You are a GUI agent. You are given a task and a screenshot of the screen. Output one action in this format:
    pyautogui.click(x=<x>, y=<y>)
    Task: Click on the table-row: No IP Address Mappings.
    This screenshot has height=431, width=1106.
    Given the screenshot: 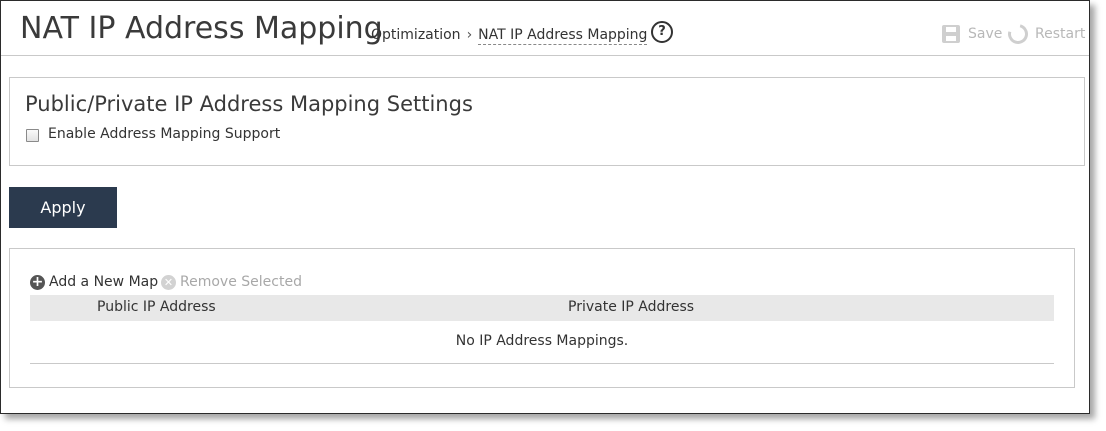 What is the action you would take?
    pyautogui.click(x=542, y=342)
    